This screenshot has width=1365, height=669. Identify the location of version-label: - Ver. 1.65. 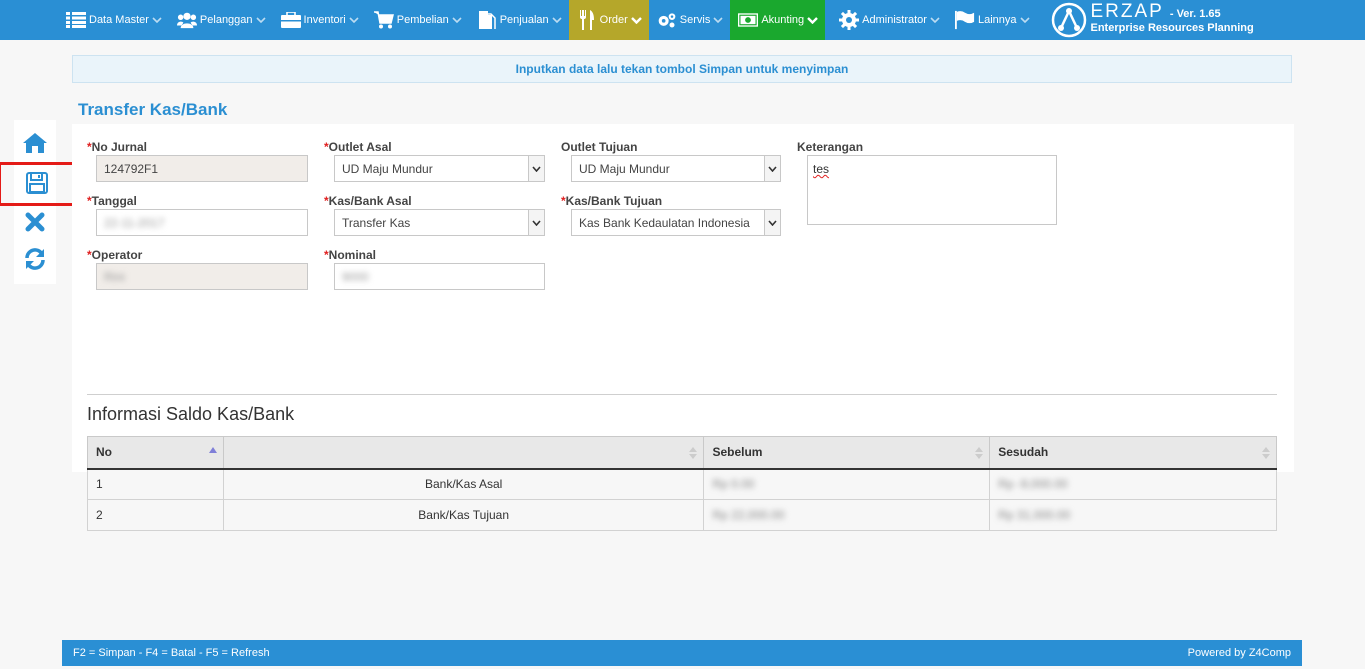
(1195, 14).